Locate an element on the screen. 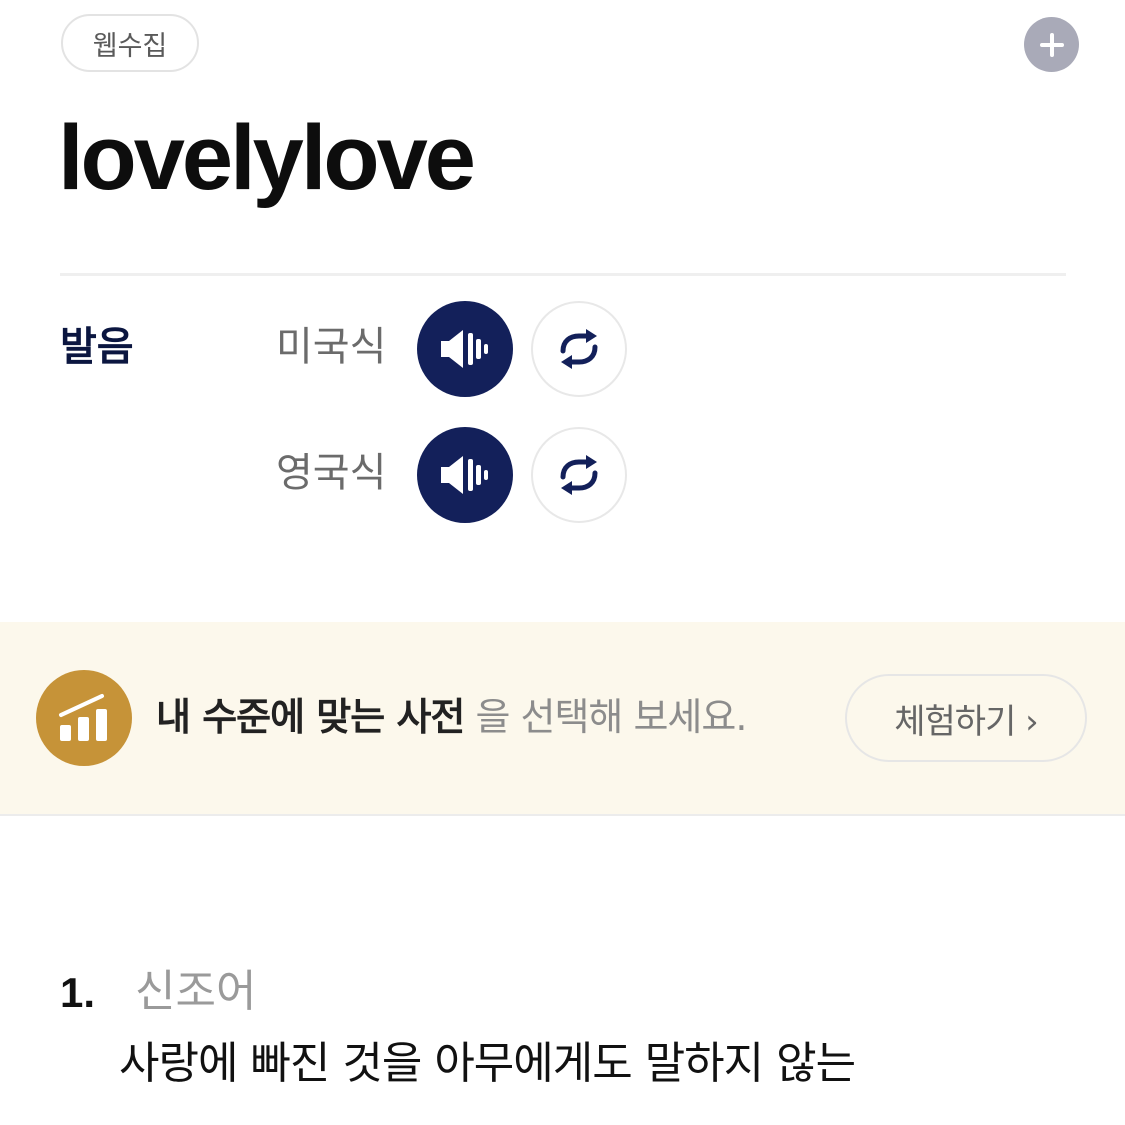 This screenshot has height=1125, width=1125. source-tag: 웹수집 is located at coordinates (130, 43).